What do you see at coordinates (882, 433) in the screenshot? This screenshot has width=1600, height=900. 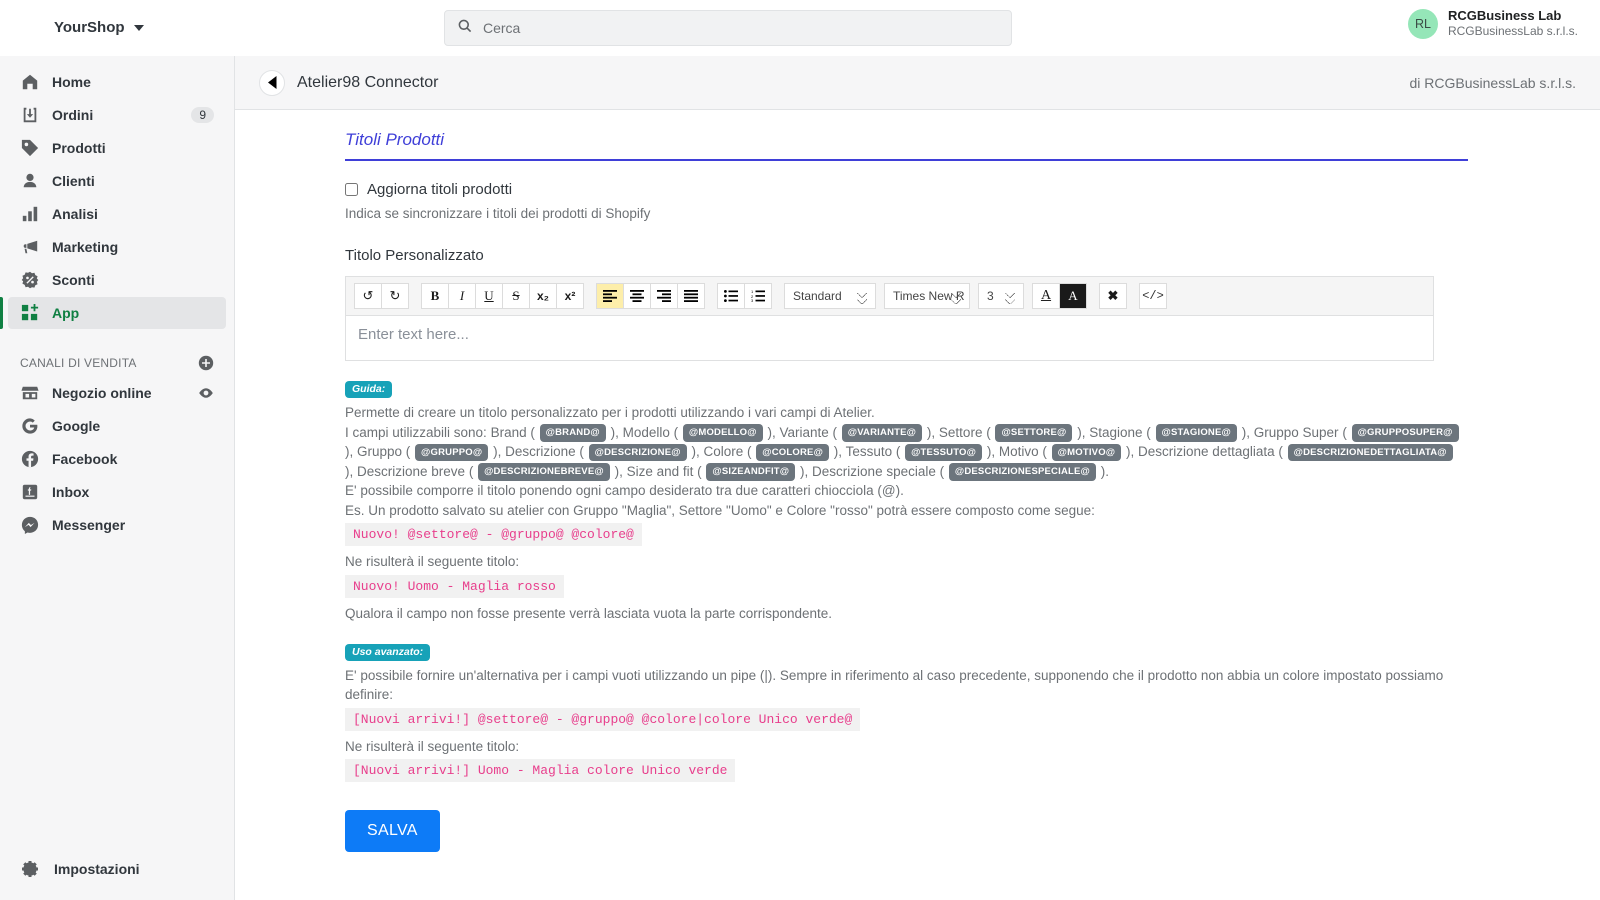 I see `token-variante: @VARIANTE@` at bounding box center [882, 433].